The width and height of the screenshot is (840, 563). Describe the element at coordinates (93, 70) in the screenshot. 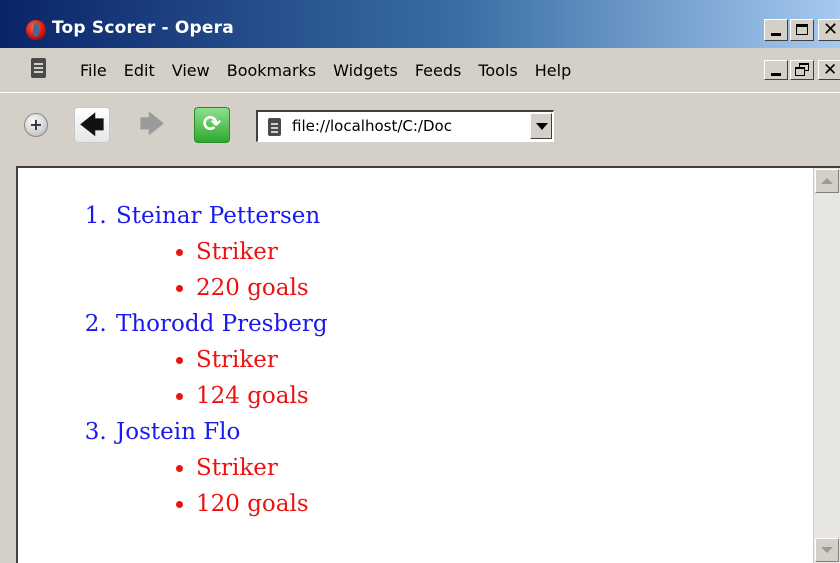

I see `menu-file: File` at that location.